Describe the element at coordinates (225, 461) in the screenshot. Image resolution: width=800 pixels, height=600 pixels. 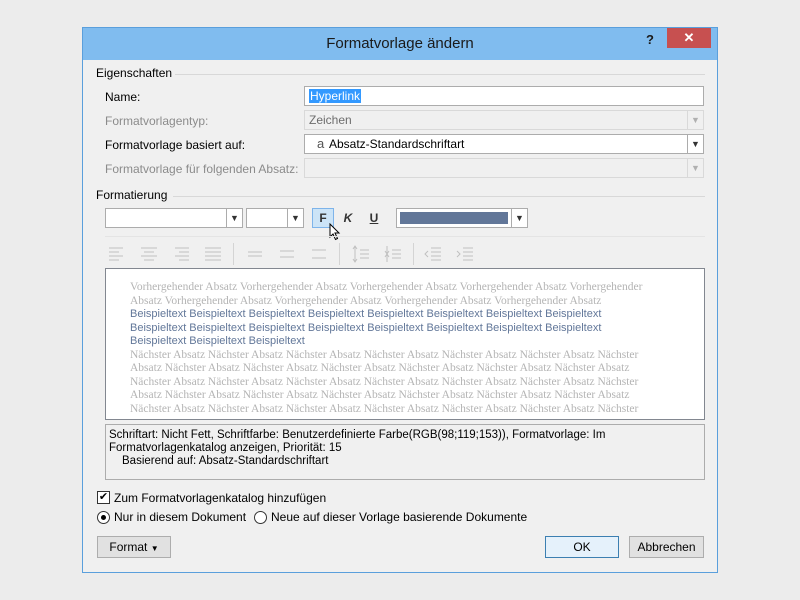
I see `description-line: Basierend auf: Absatz-Standardschriftart` at that location.